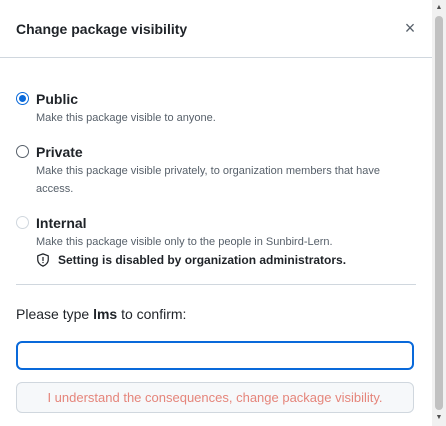  I want to click on scroll-down-icon: ▼, so click(439, 418).